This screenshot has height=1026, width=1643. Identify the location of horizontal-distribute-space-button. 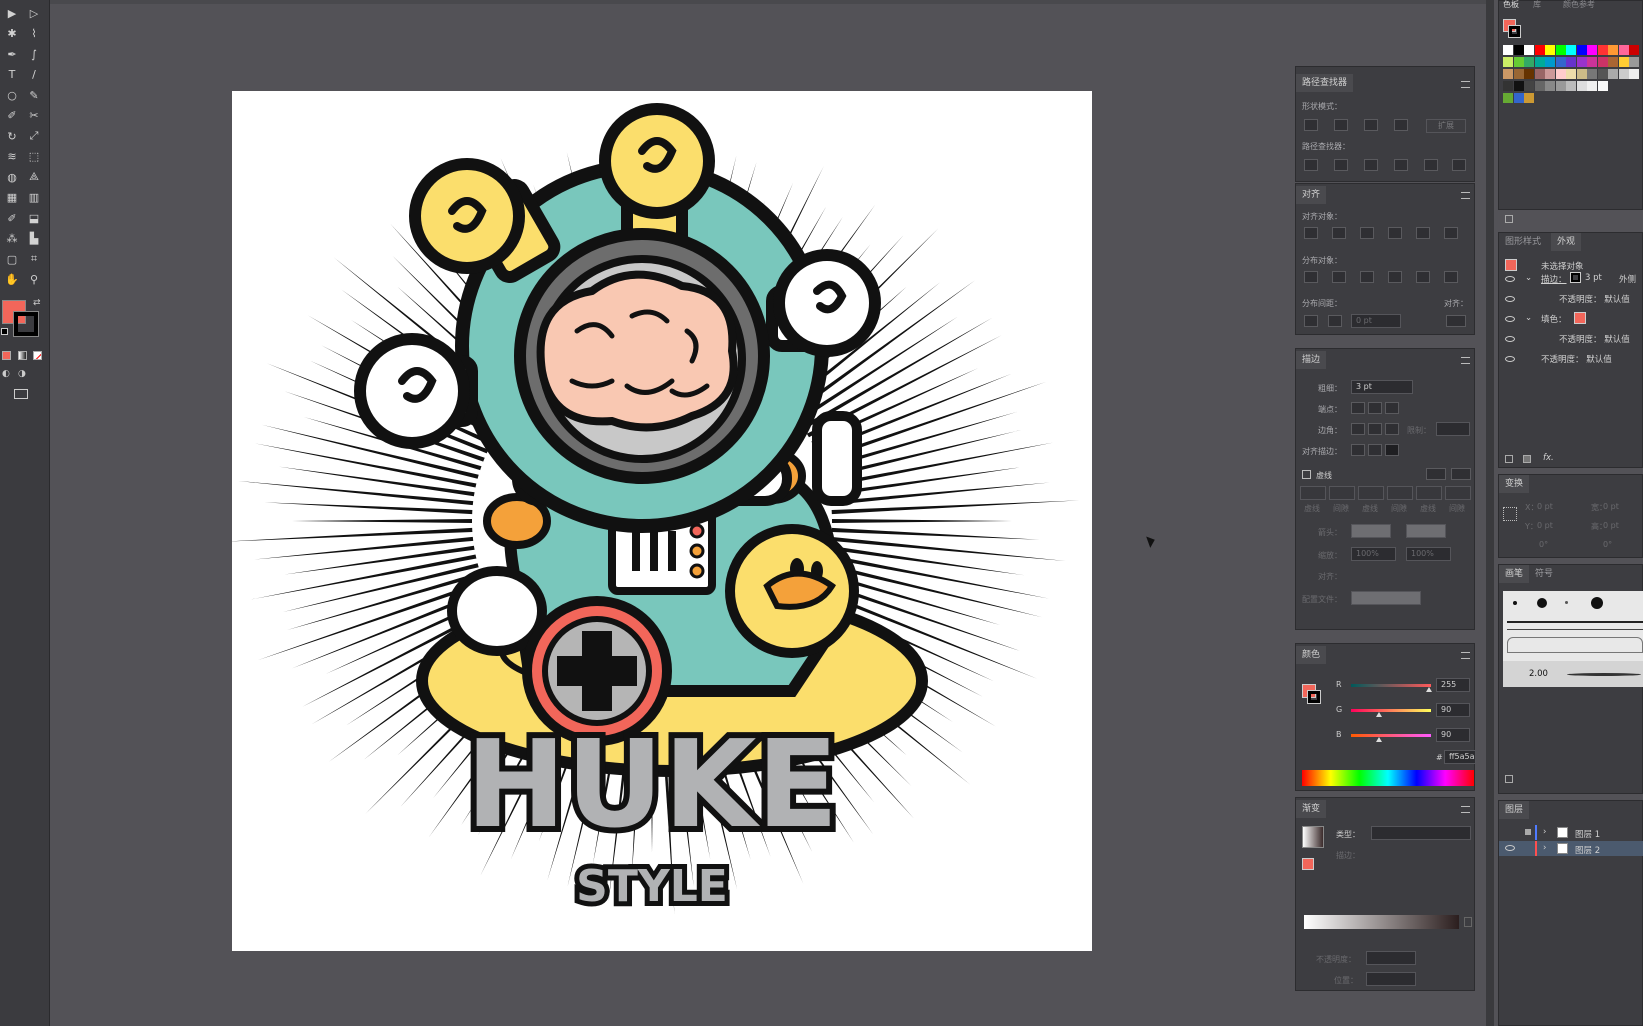
(1335, 321).